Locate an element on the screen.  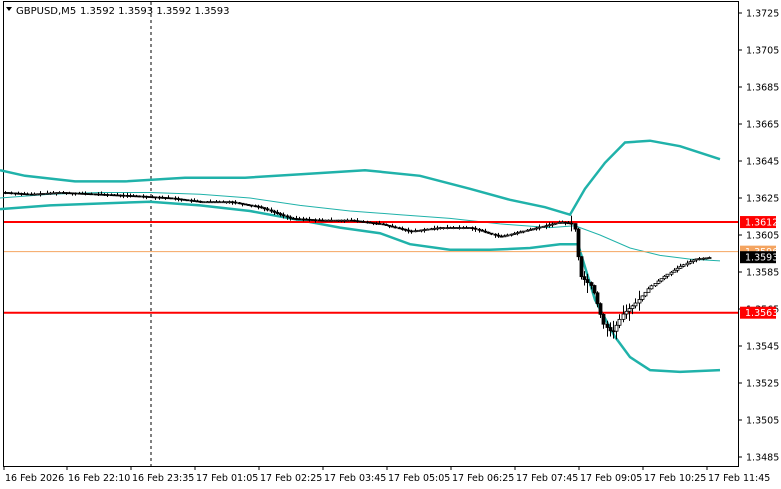
x-tick-label: 16 Feb 23:35 is located at coordinates (163, 478).